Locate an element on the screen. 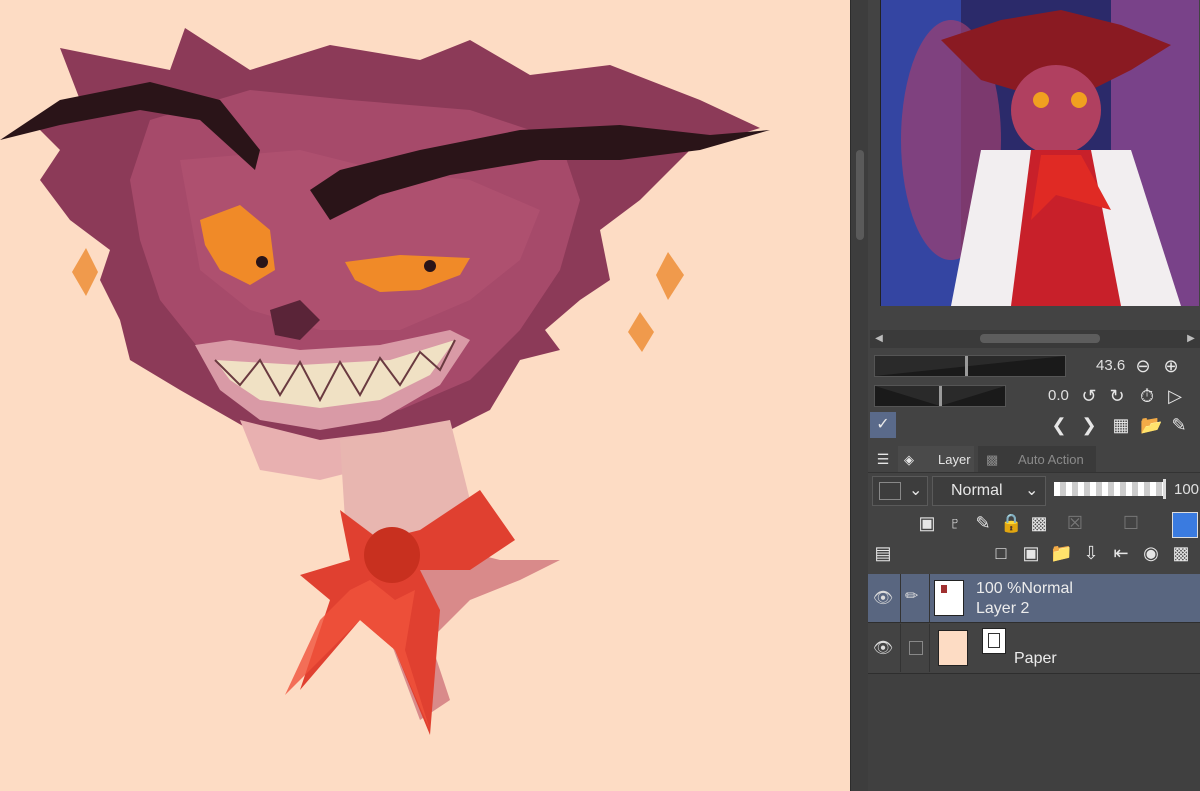  flip-icon: ▷ is located at coordinates (1175, 396).